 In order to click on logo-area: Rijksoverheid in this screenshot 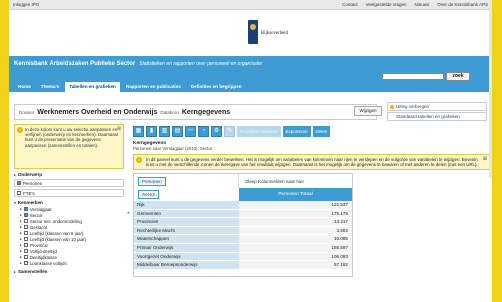, I will do `click(250, 33)`.